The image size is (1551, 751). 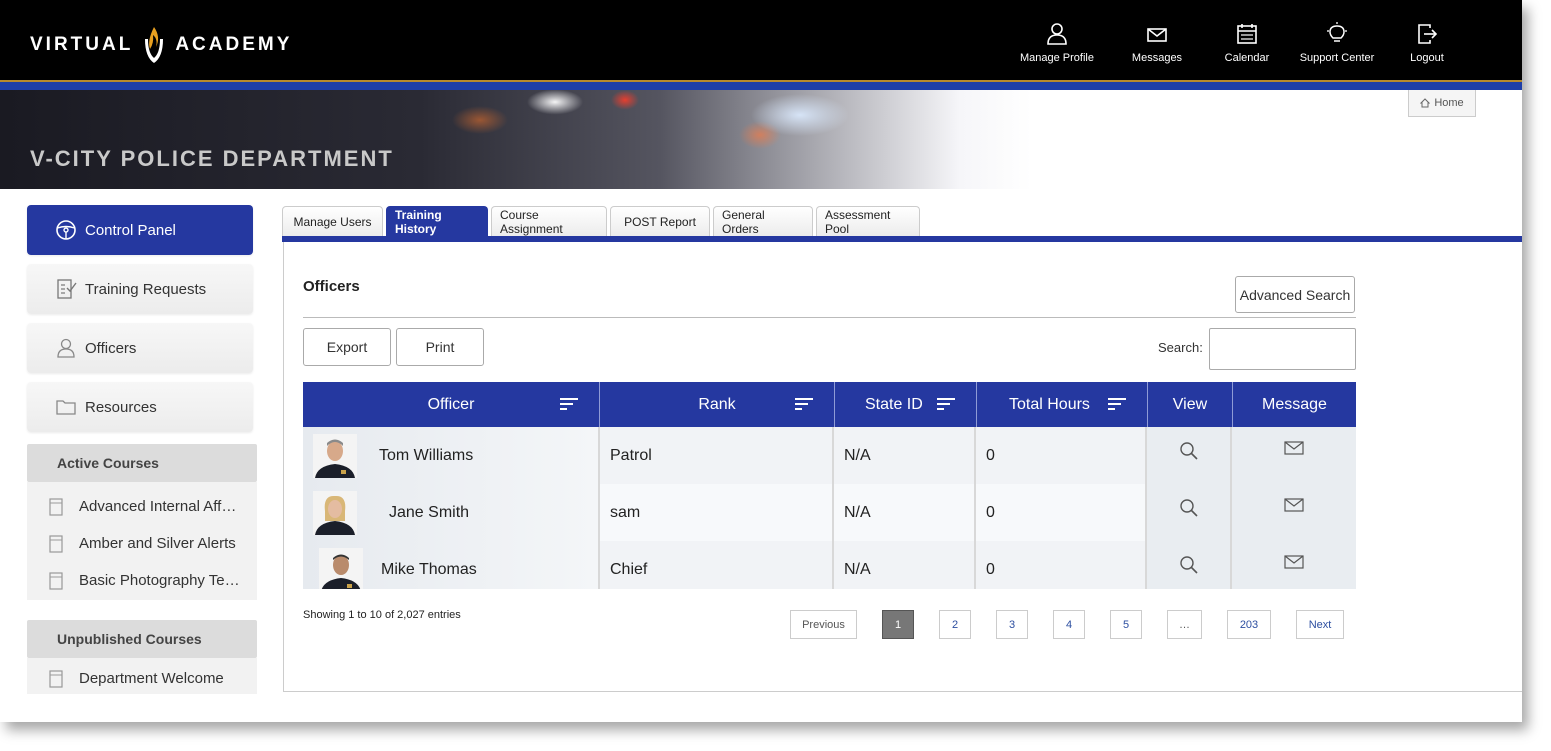 I want to click on column-label: View, so click(x=1190, y=404).